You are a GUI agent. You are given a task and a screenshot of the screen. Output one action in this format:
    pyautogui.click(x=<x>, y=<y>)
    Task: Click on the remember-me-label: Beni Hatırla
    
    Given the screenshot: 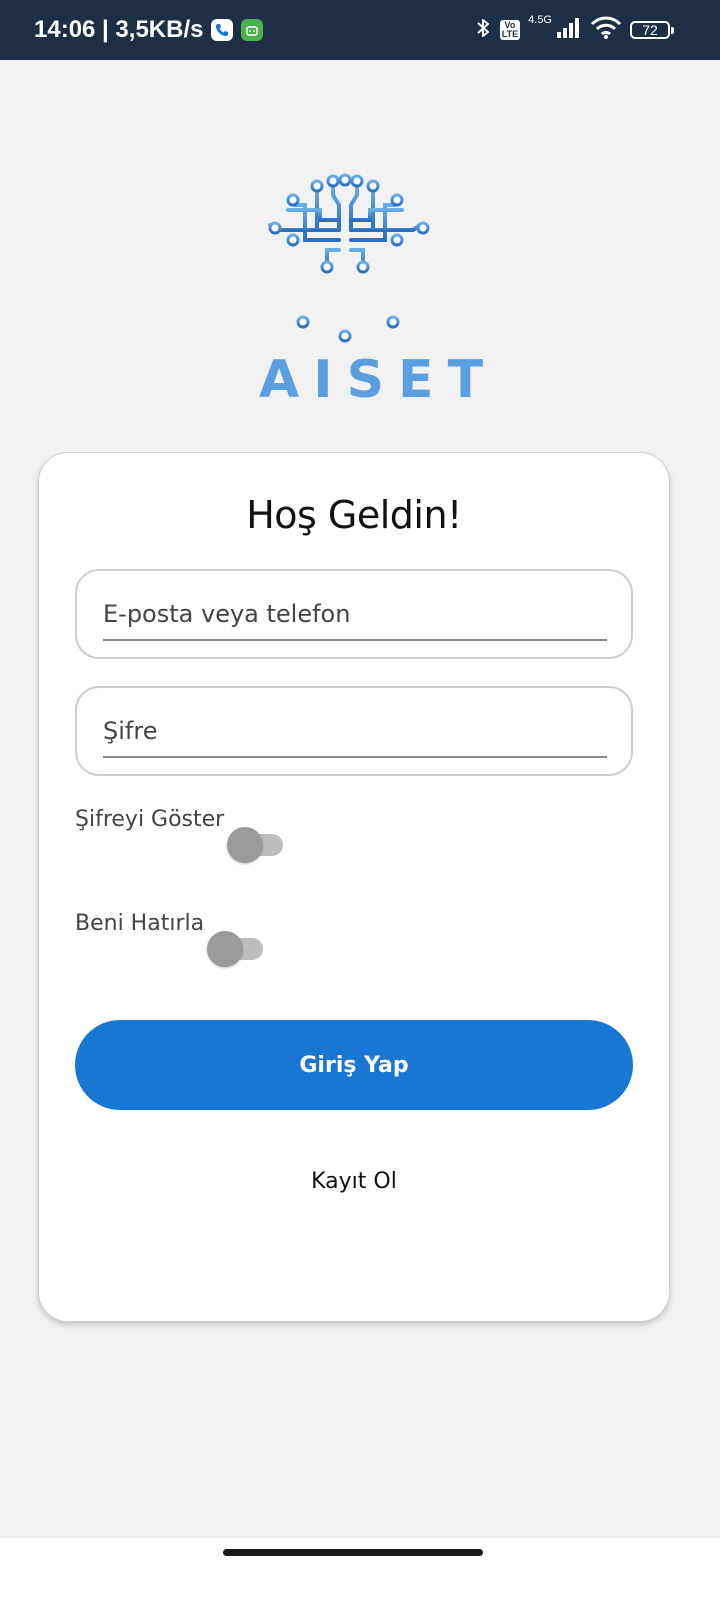 What is the action you would take?
    pyautogui.click(x=140, y=923)
    